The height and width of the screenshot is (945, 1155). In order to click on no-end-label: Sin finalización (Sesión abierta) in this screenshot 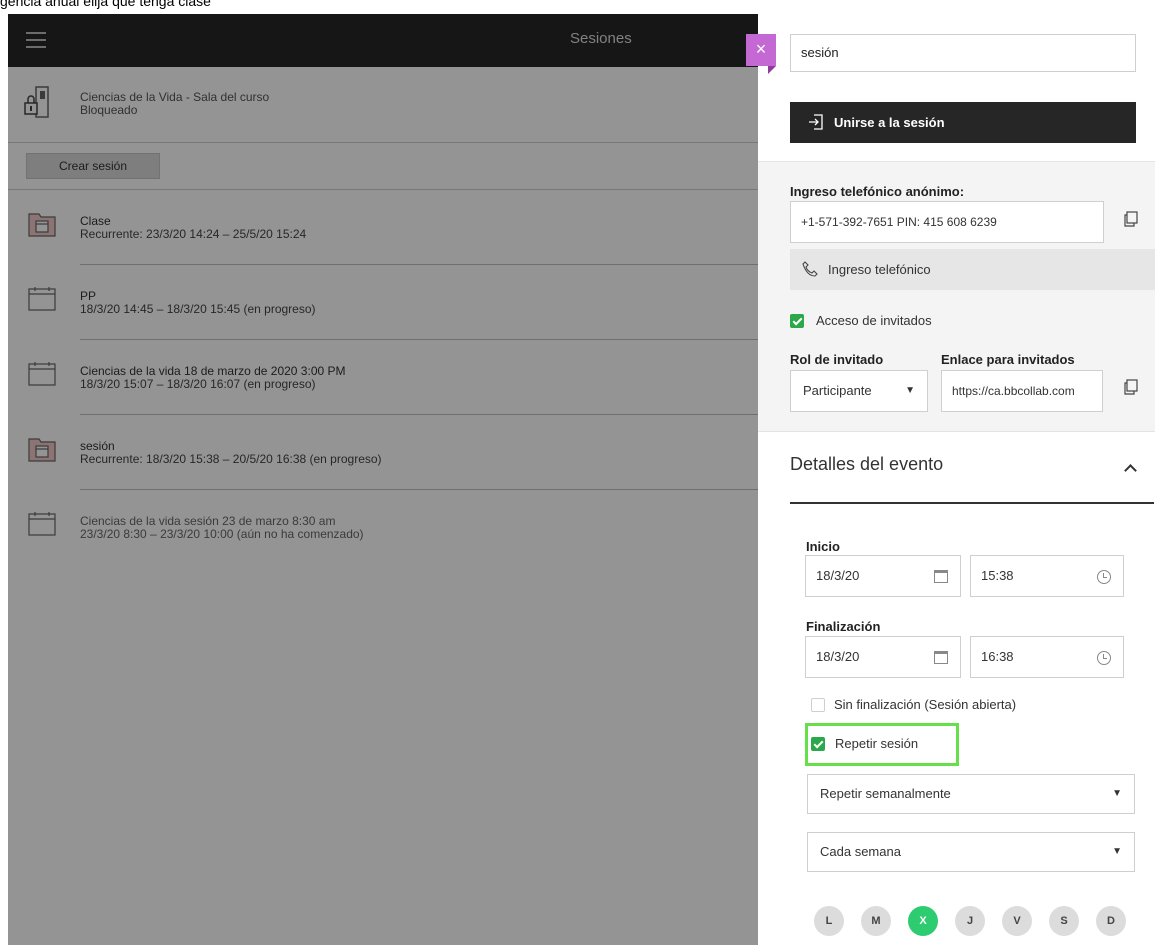, I will do `click(925, 704)`.